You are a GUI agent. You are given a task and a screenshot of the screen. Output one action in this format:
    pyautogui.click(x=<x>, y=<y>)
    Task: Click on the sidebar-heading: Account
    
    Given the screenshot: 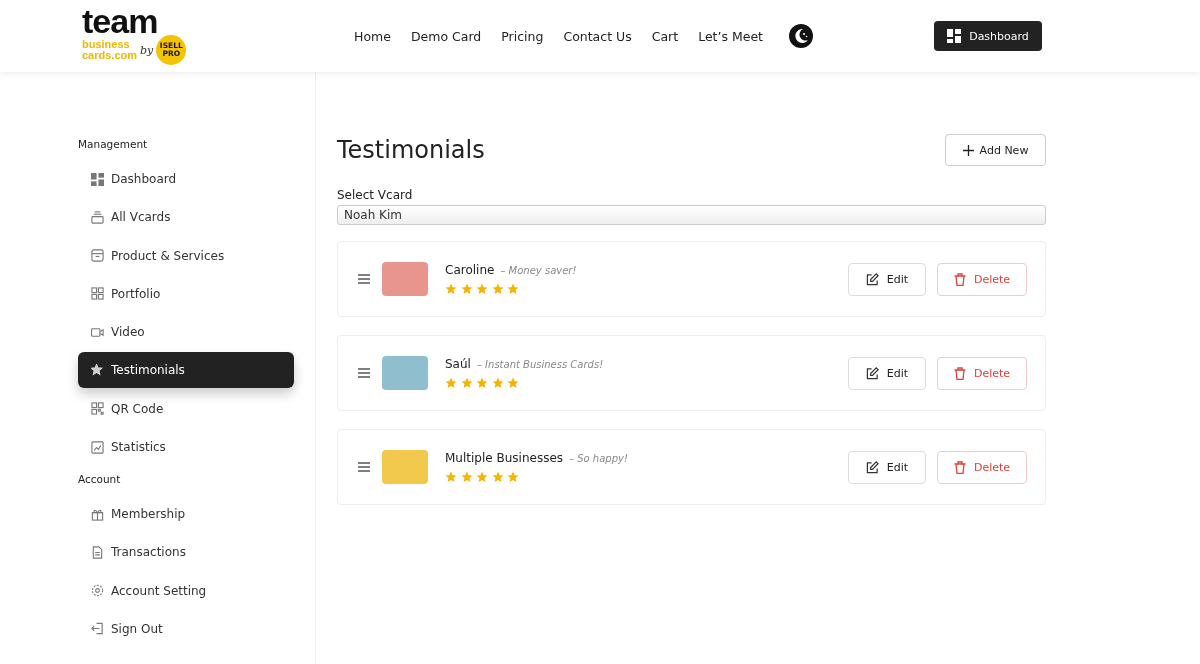 What is the action you would take?
    pyautogui.click(x=100, y=480)
    